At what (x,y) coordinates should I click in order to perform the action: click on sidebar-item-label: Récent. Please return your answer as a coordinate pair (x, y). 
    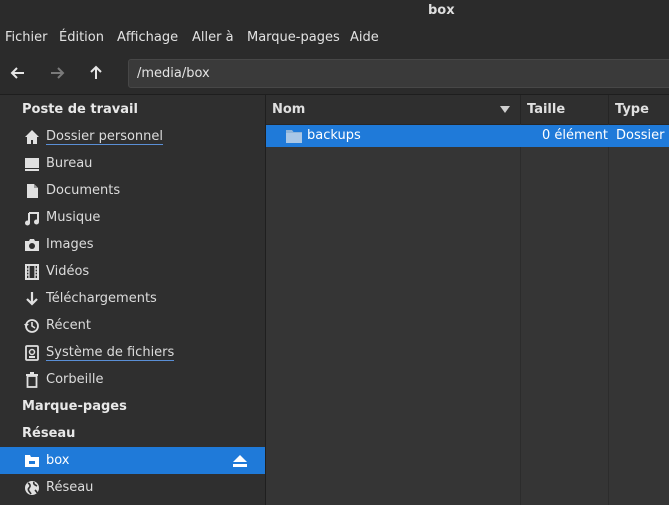
    Looking at the image, I should click on (68, 325).